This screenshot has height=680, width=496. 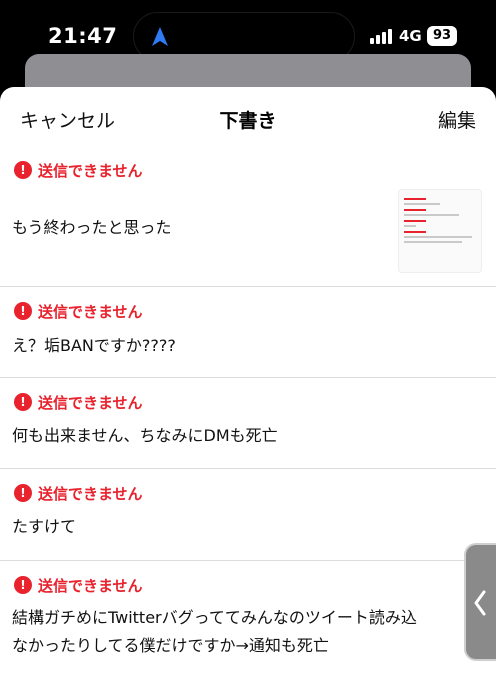 What do you see at coordinates (170, 645) in the screenshot?
I see `draft-text-line2: なかったりしてる僕だけですか→通知も死亡` at bounding box center [170, 645].